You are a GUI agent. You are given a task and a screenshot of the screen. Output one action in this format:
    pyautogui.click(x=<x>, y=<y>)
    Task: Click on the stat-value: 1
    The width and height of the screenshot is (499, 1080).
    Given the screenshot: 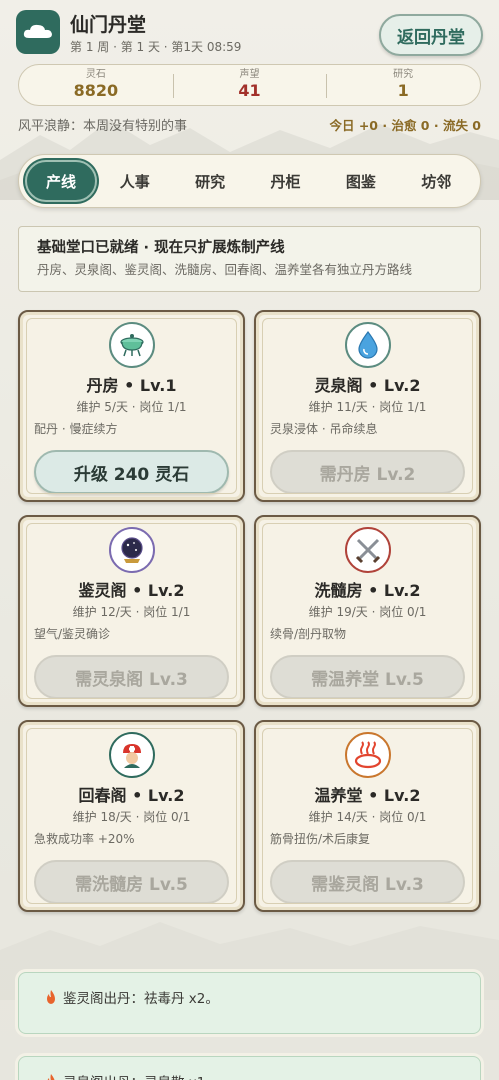 What is the action you would take?
    pyautogui.click(x=403, y=90)
    